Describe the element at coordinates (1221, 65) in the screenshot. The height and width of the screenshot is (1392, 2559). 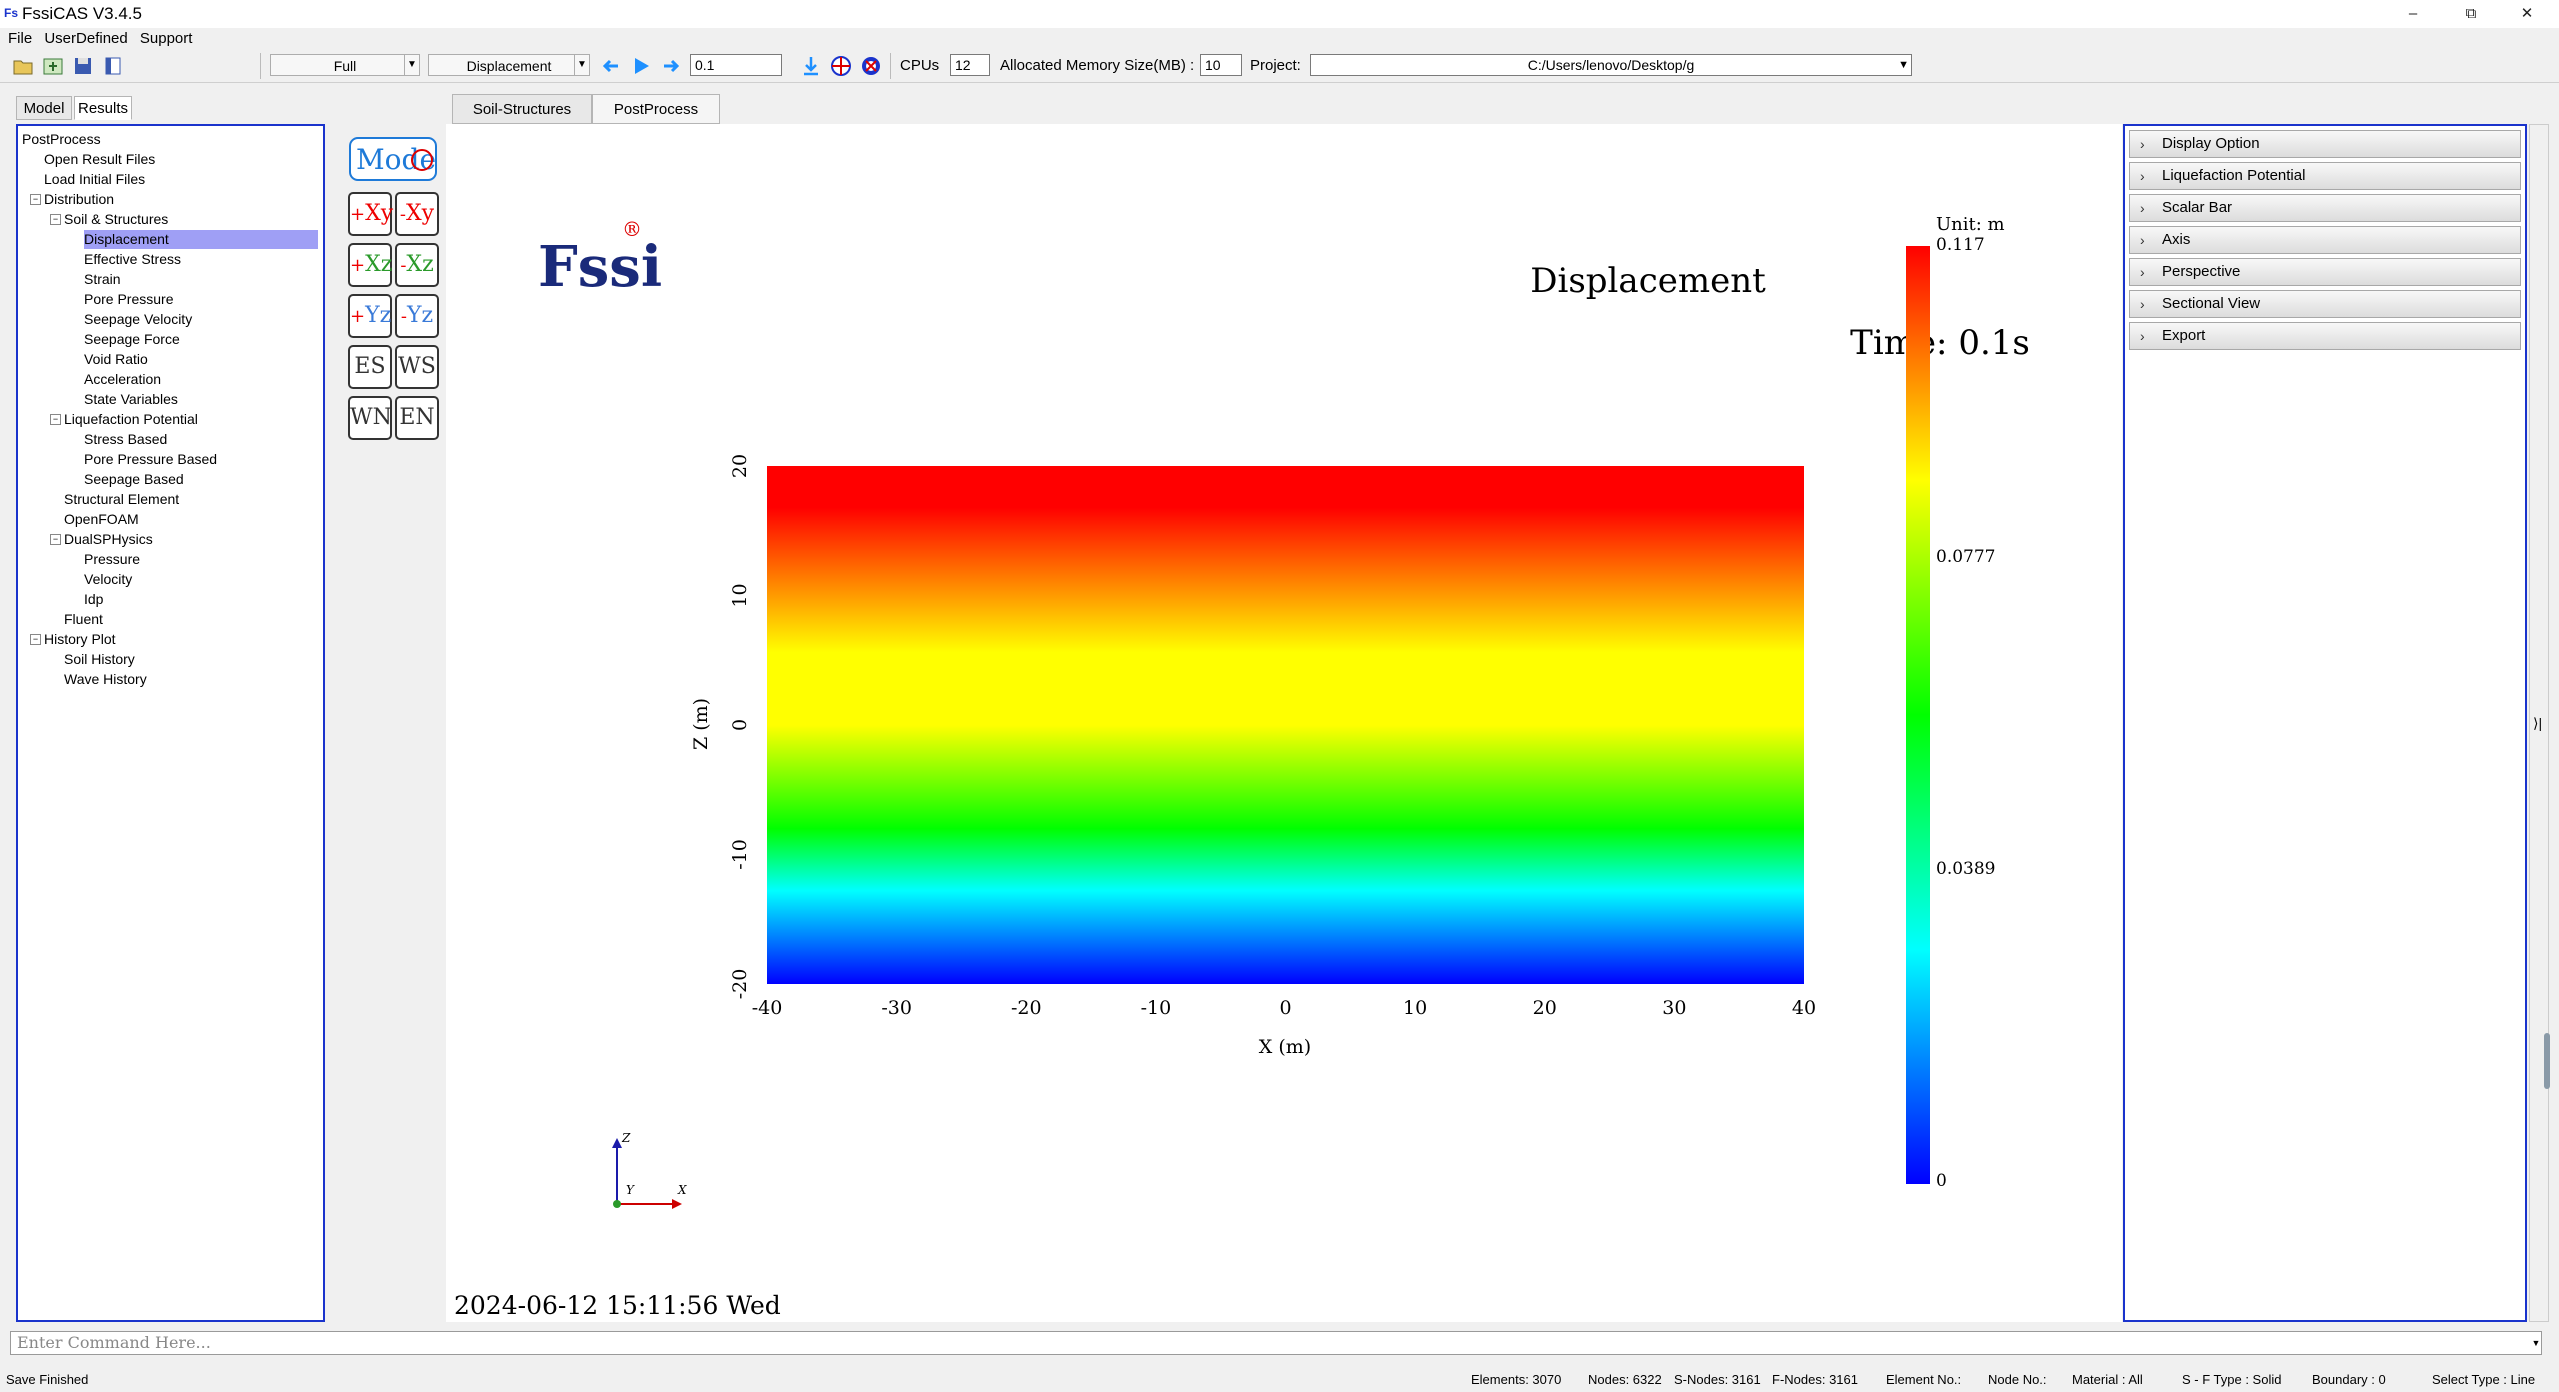
I see `memory-input: 10` at that location.